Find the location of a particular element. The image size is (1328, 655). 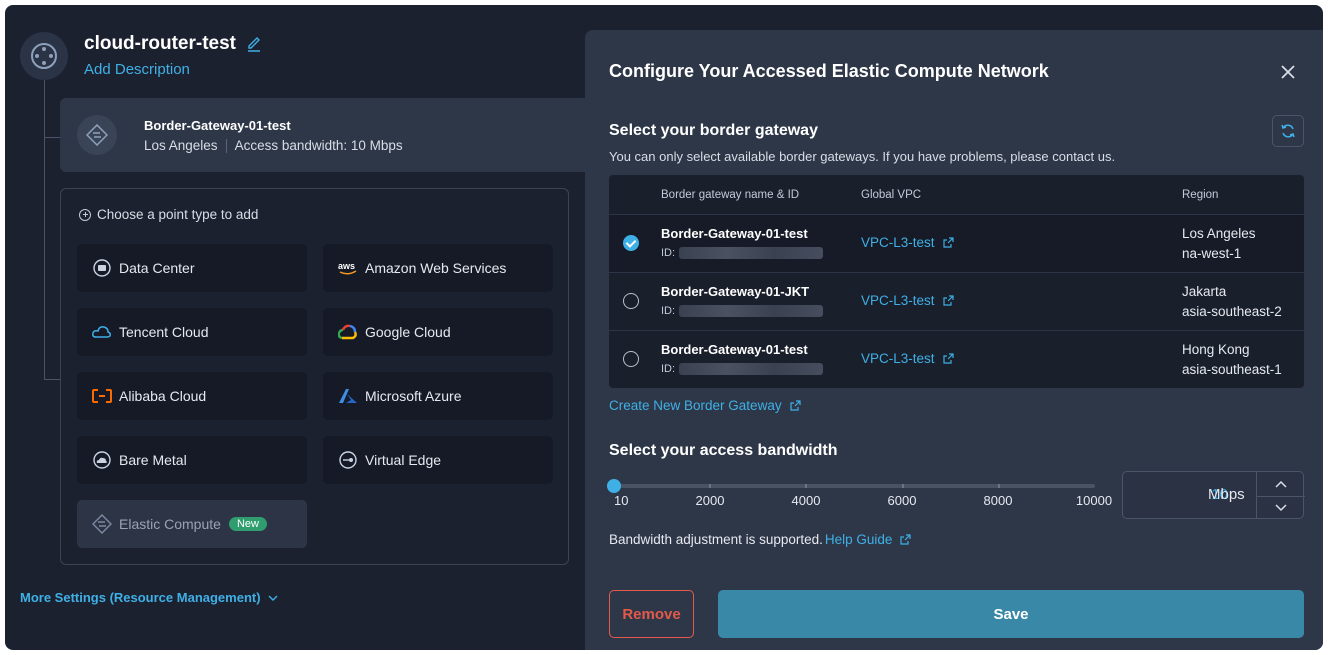

column-header-gateway: Border gateway name & ID is located at coordinates (730, 195).